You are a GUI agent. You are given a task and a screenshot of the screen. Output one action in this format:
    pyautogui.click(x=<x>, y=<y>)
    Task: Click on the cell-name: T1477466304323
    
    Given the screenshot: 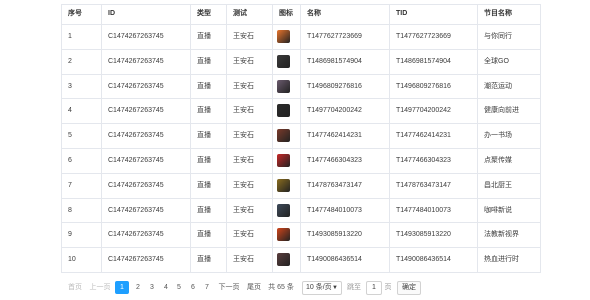 What is the action you would take?
    pyautogui.click(x=334, y=160)
    